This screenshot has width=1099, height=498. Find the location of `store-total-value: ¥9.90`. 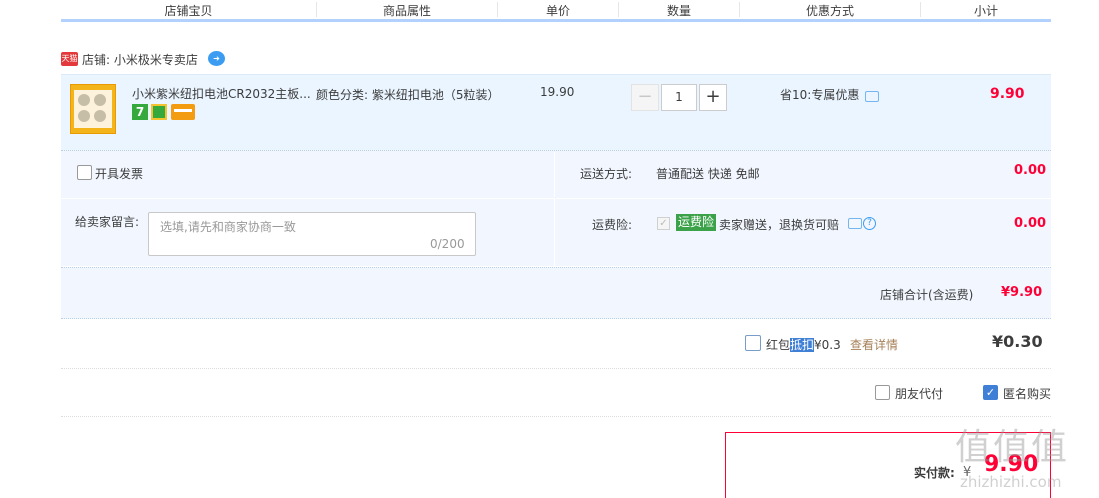

store-total-value: ¥9.90 is located at coordinates (1022, 292).